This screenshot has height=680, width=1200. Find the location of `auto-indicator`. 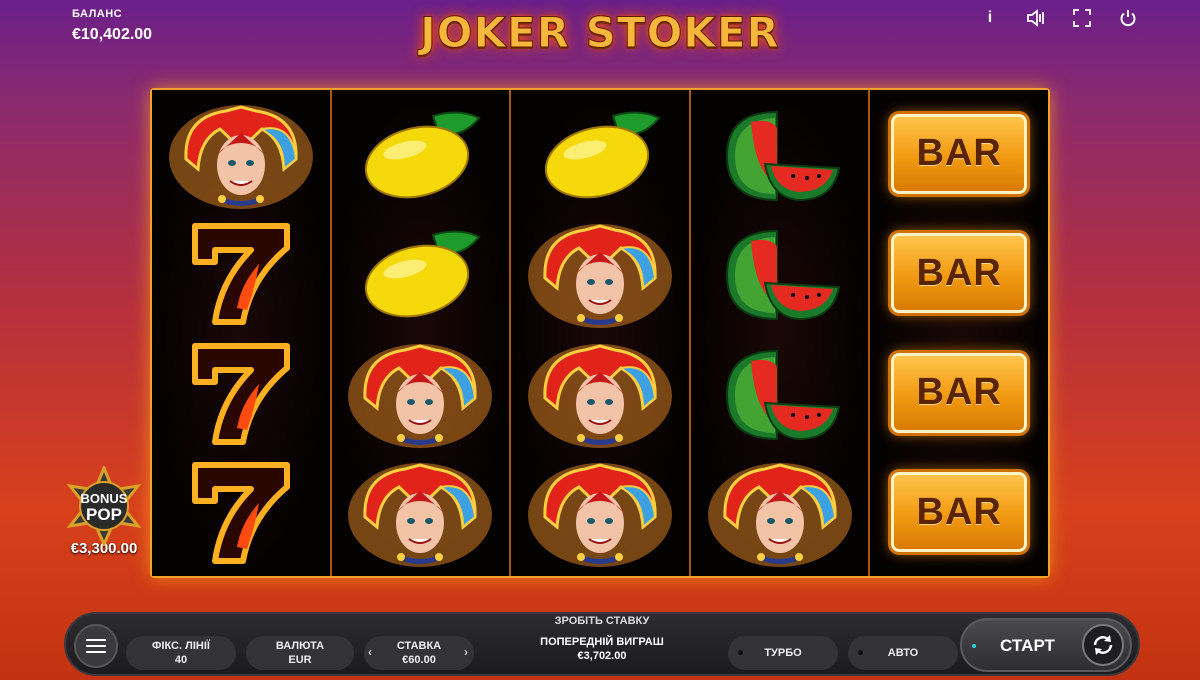

auto-indicator is located at coordinates (860, 652).